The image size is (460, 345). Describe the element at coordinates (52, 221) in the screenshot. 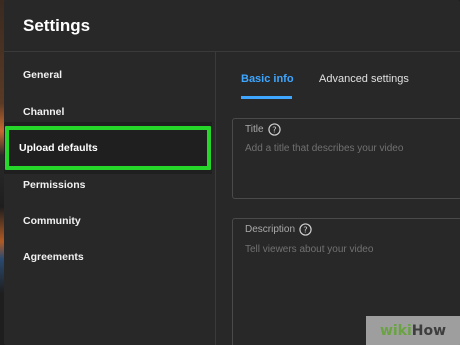

I see `sidebar-item-community: Community` at that location.